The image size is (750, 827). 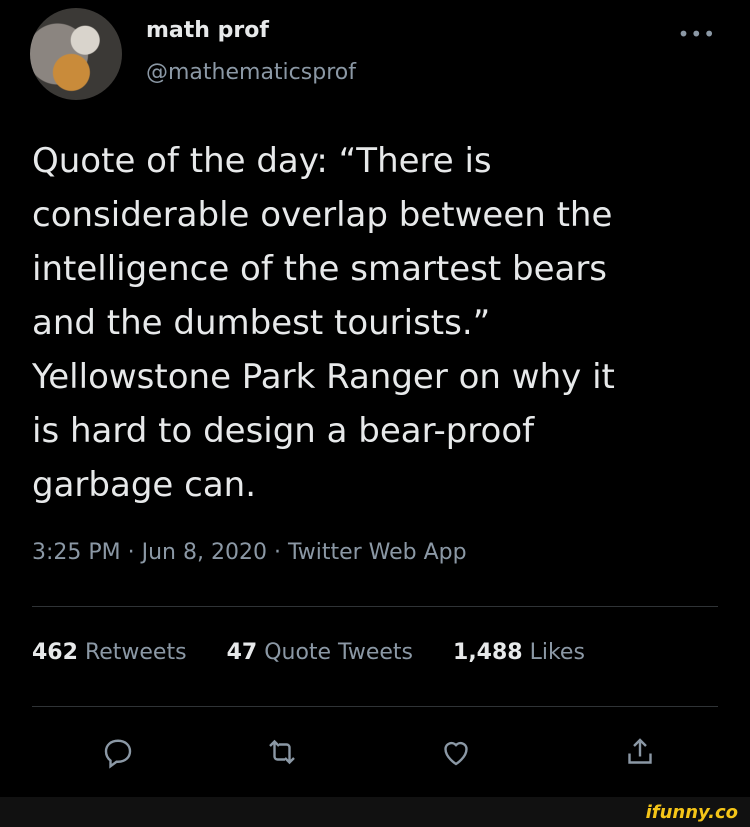 What do you see at coordinates (135, 652) in the screenshot?
I see `retweets-label: Retweets` at bounding box center [135, 652].